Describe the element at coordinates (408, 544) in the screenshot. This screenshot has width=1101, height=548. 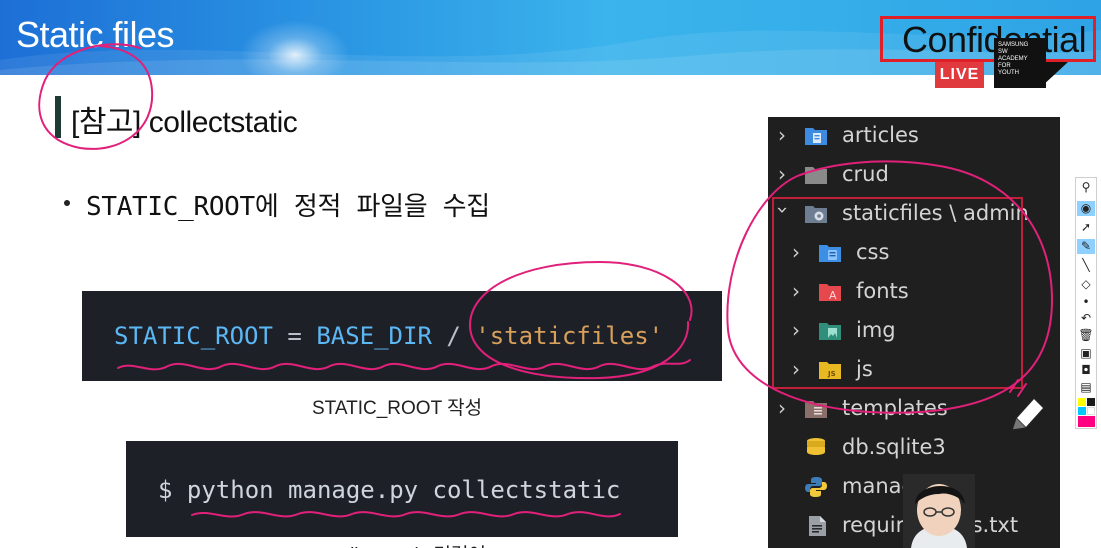
I see `code-caption-2: collectstatic 명령어` at that location.